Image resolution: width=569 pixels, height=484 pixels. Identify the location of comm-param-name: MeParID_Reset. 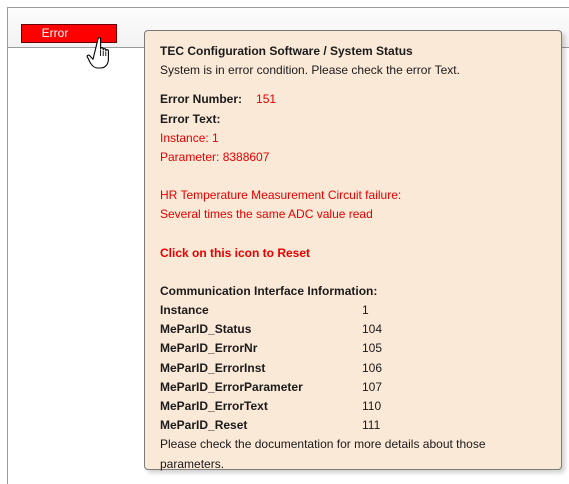
(204, 425).